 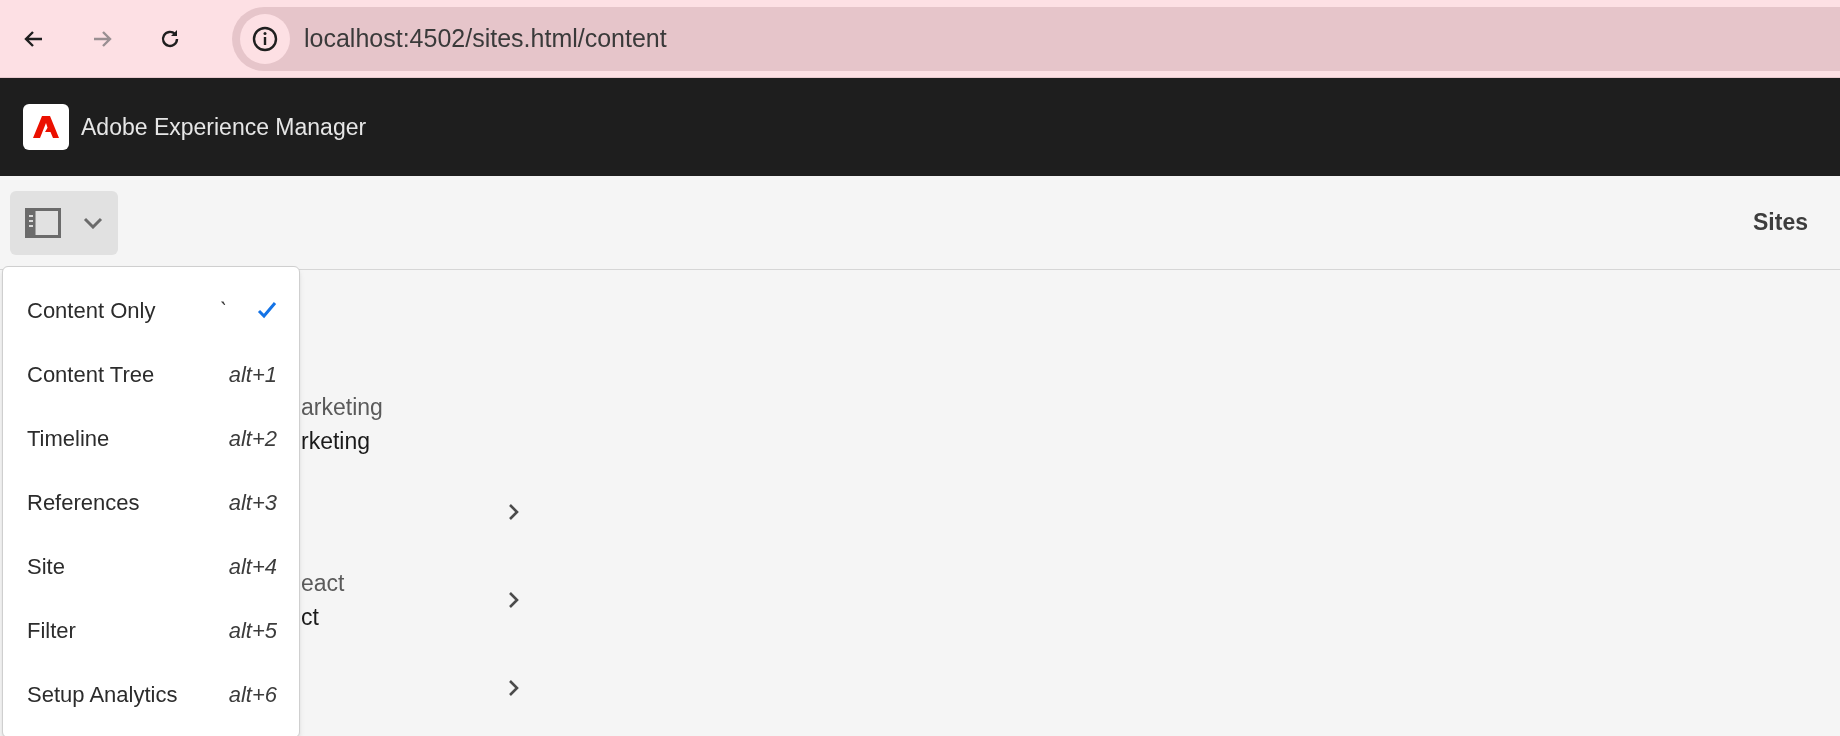 I want to click on shortcut-text: alt+3, so click(x=252, y=502).